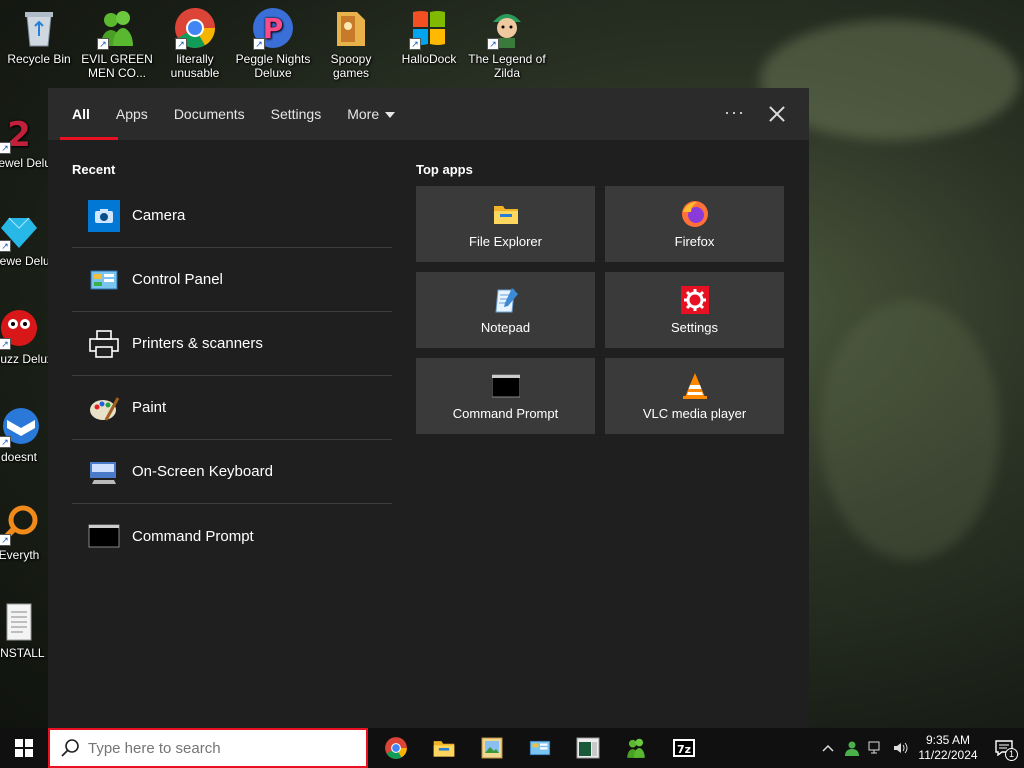  What do you see at coordinates (828, 748) in the screenshot?
I see `chevron-up-icon` at bounding box center [828, 748].